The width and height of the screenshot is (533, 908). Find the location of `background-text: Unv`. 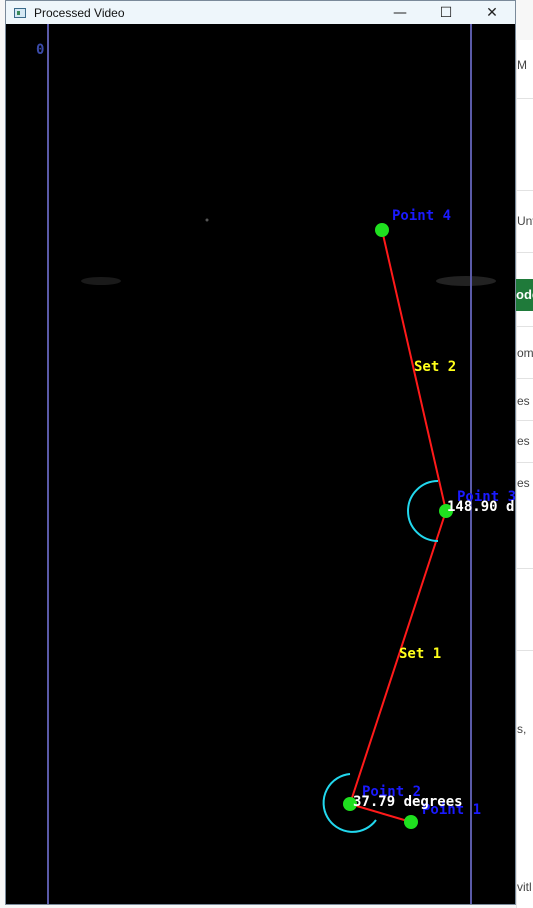

background-text: Unv is located at coordinates (525, 221).